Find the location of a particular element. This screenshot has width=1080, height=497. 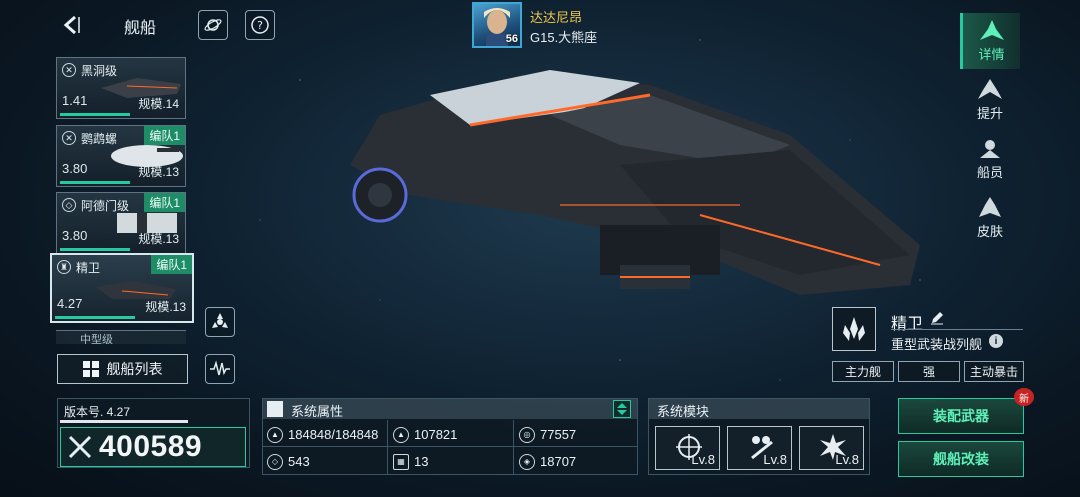

modules-title: 系统模块 is located at coordinates (683, 411).